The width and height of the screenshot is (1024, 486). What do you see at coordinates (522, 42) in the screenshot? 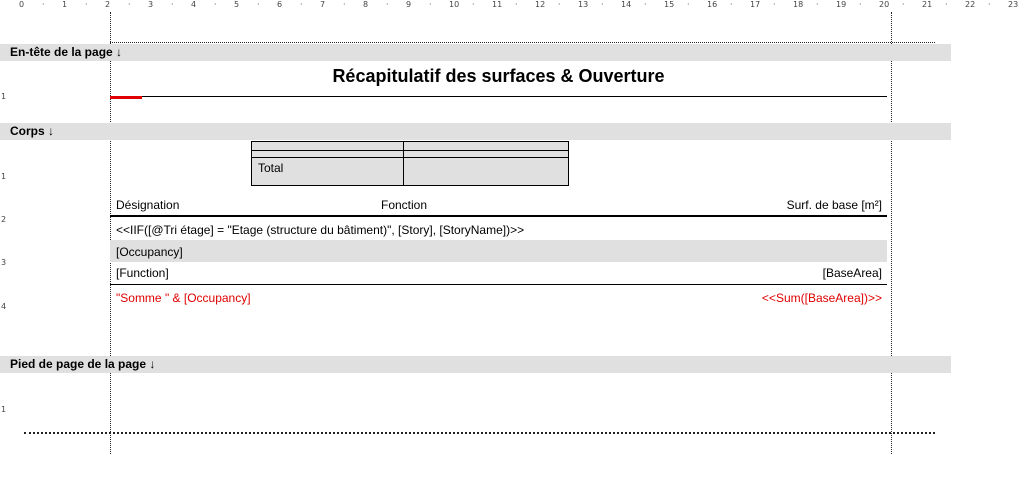
I see `top-margin-guide` at bounding box center [522, 42].